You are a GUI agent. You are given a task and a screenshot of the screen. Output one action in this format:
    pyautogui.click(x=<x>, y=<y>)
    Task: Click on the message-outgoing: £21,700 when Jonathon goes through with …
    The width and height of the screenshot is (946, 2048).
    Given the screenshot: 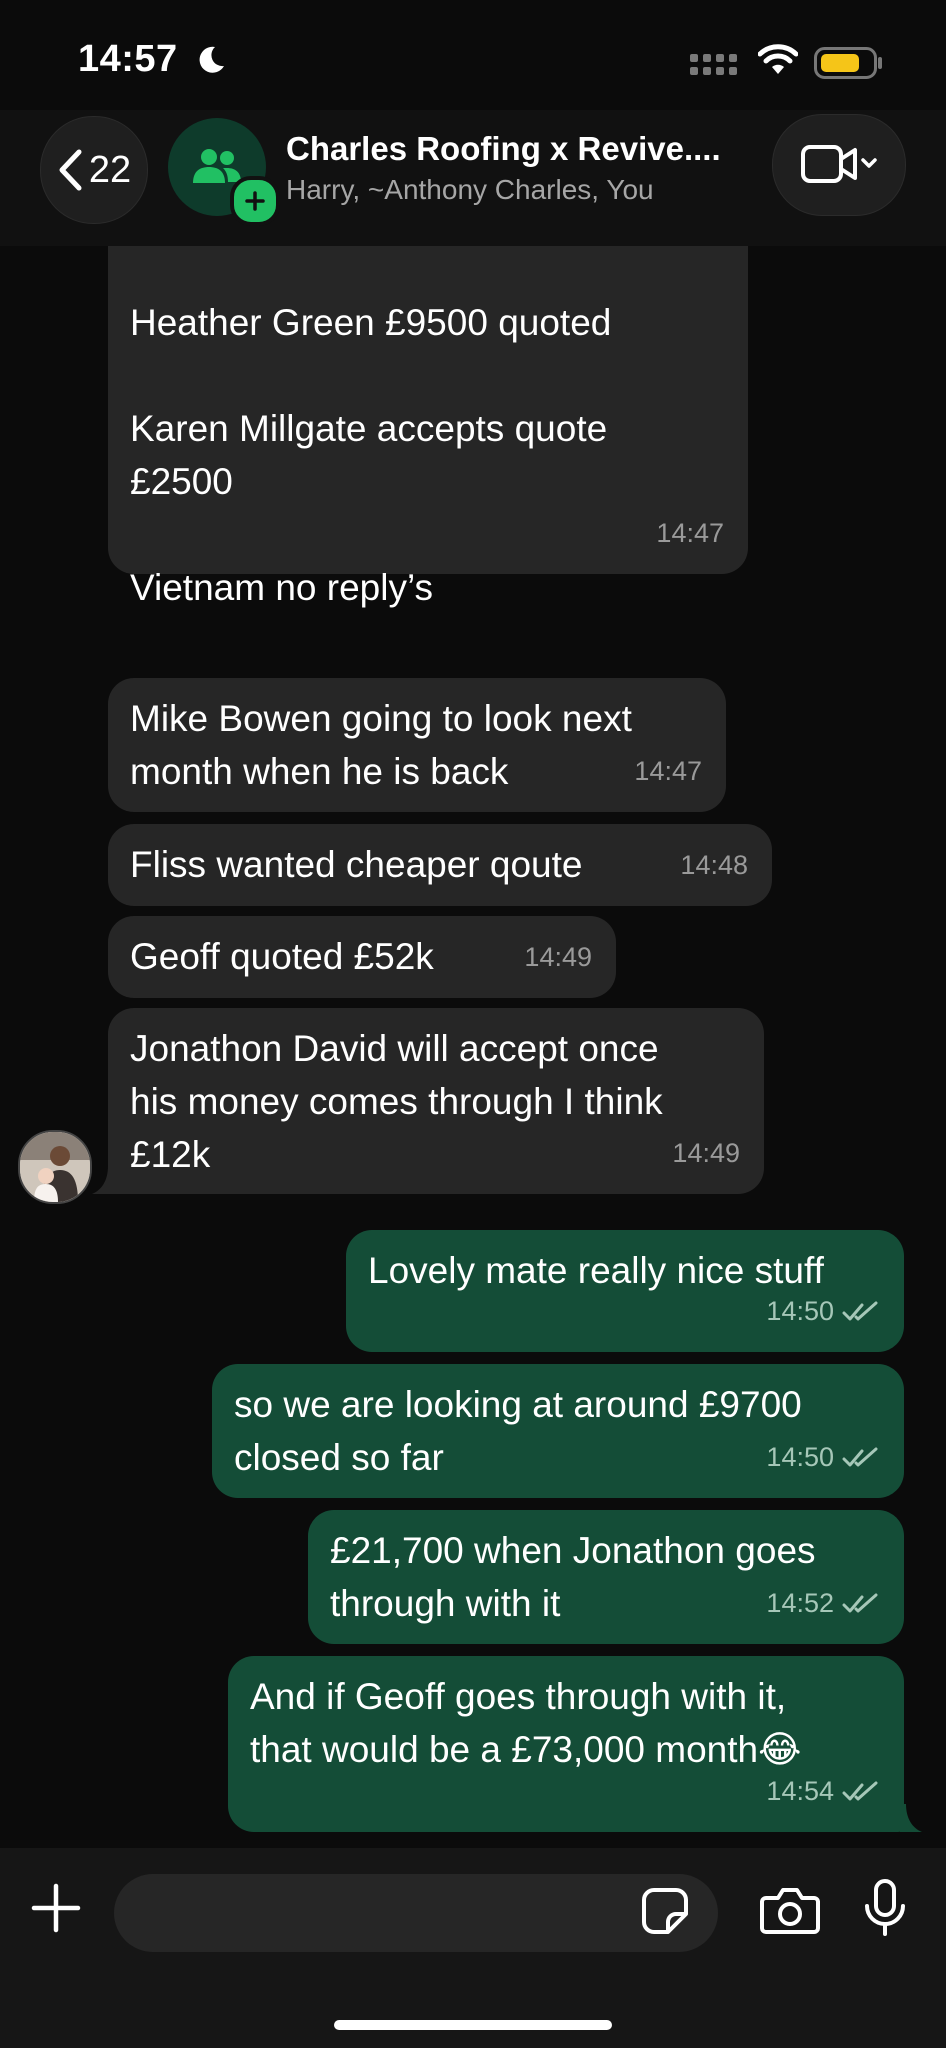 What is the action you would take?
    pyautogui.click(x=606, y=1577)
    